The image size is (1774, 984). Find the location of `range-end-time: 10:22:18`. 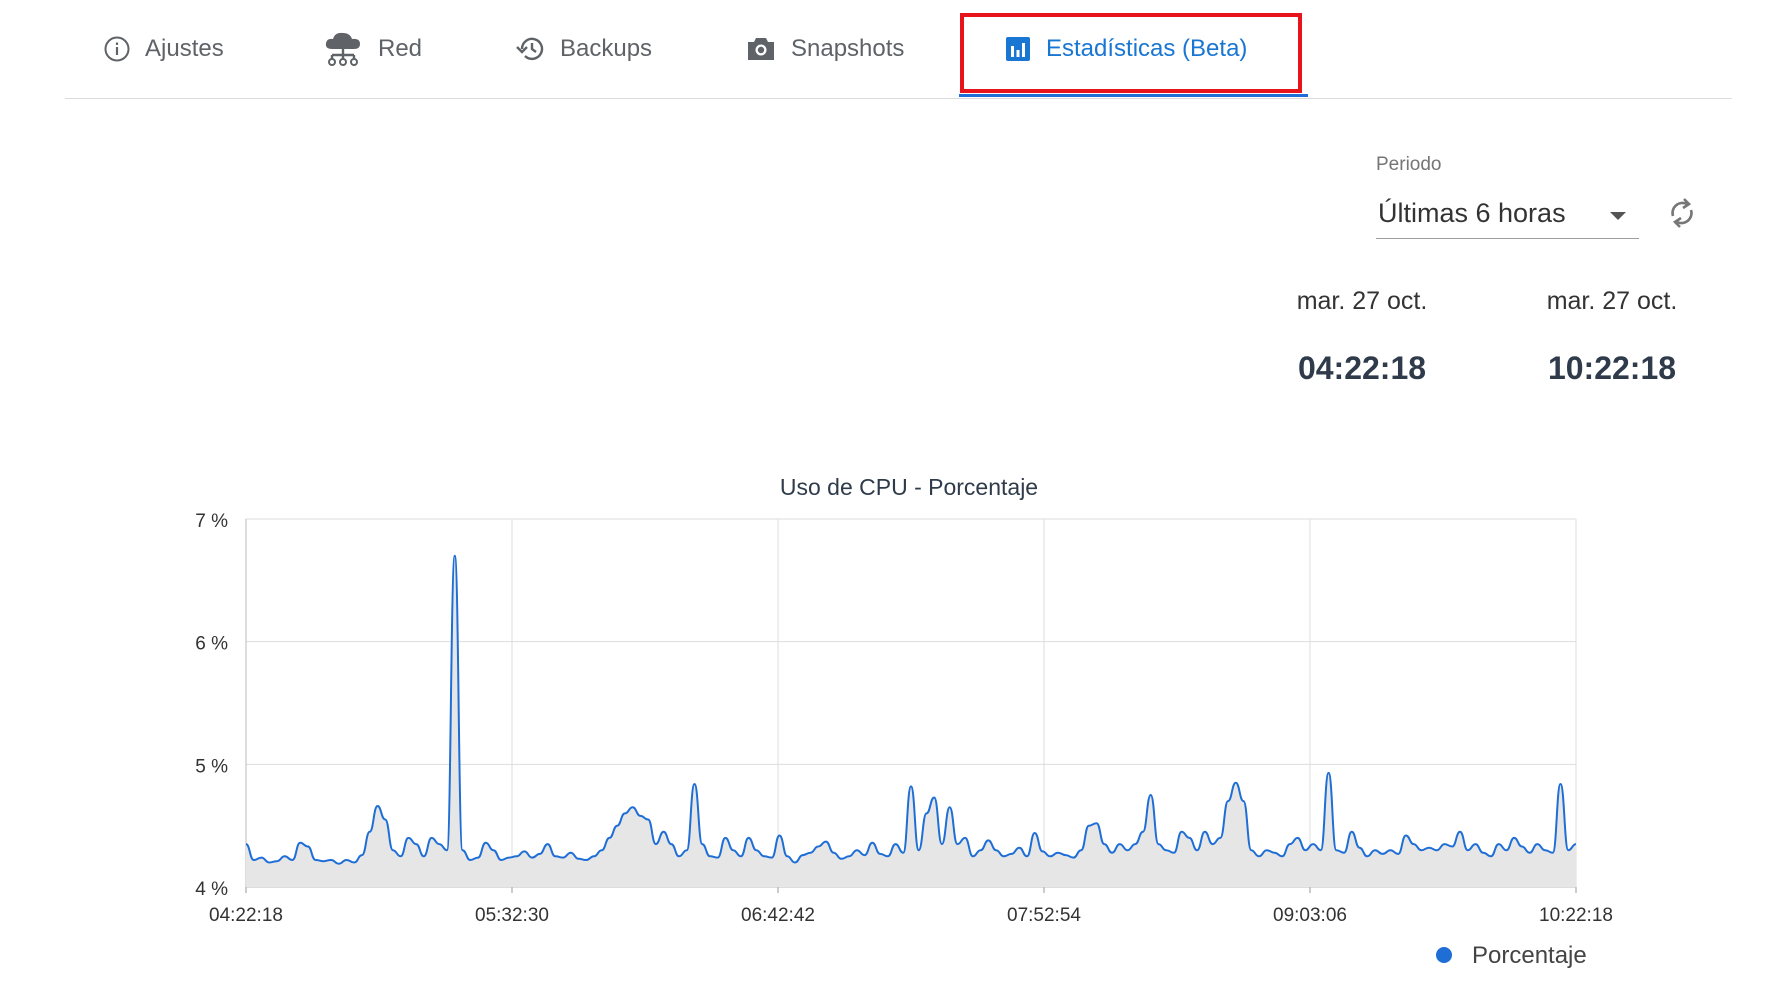

range-end-time: 10:22:18 is located at coordinates (1612, 368).